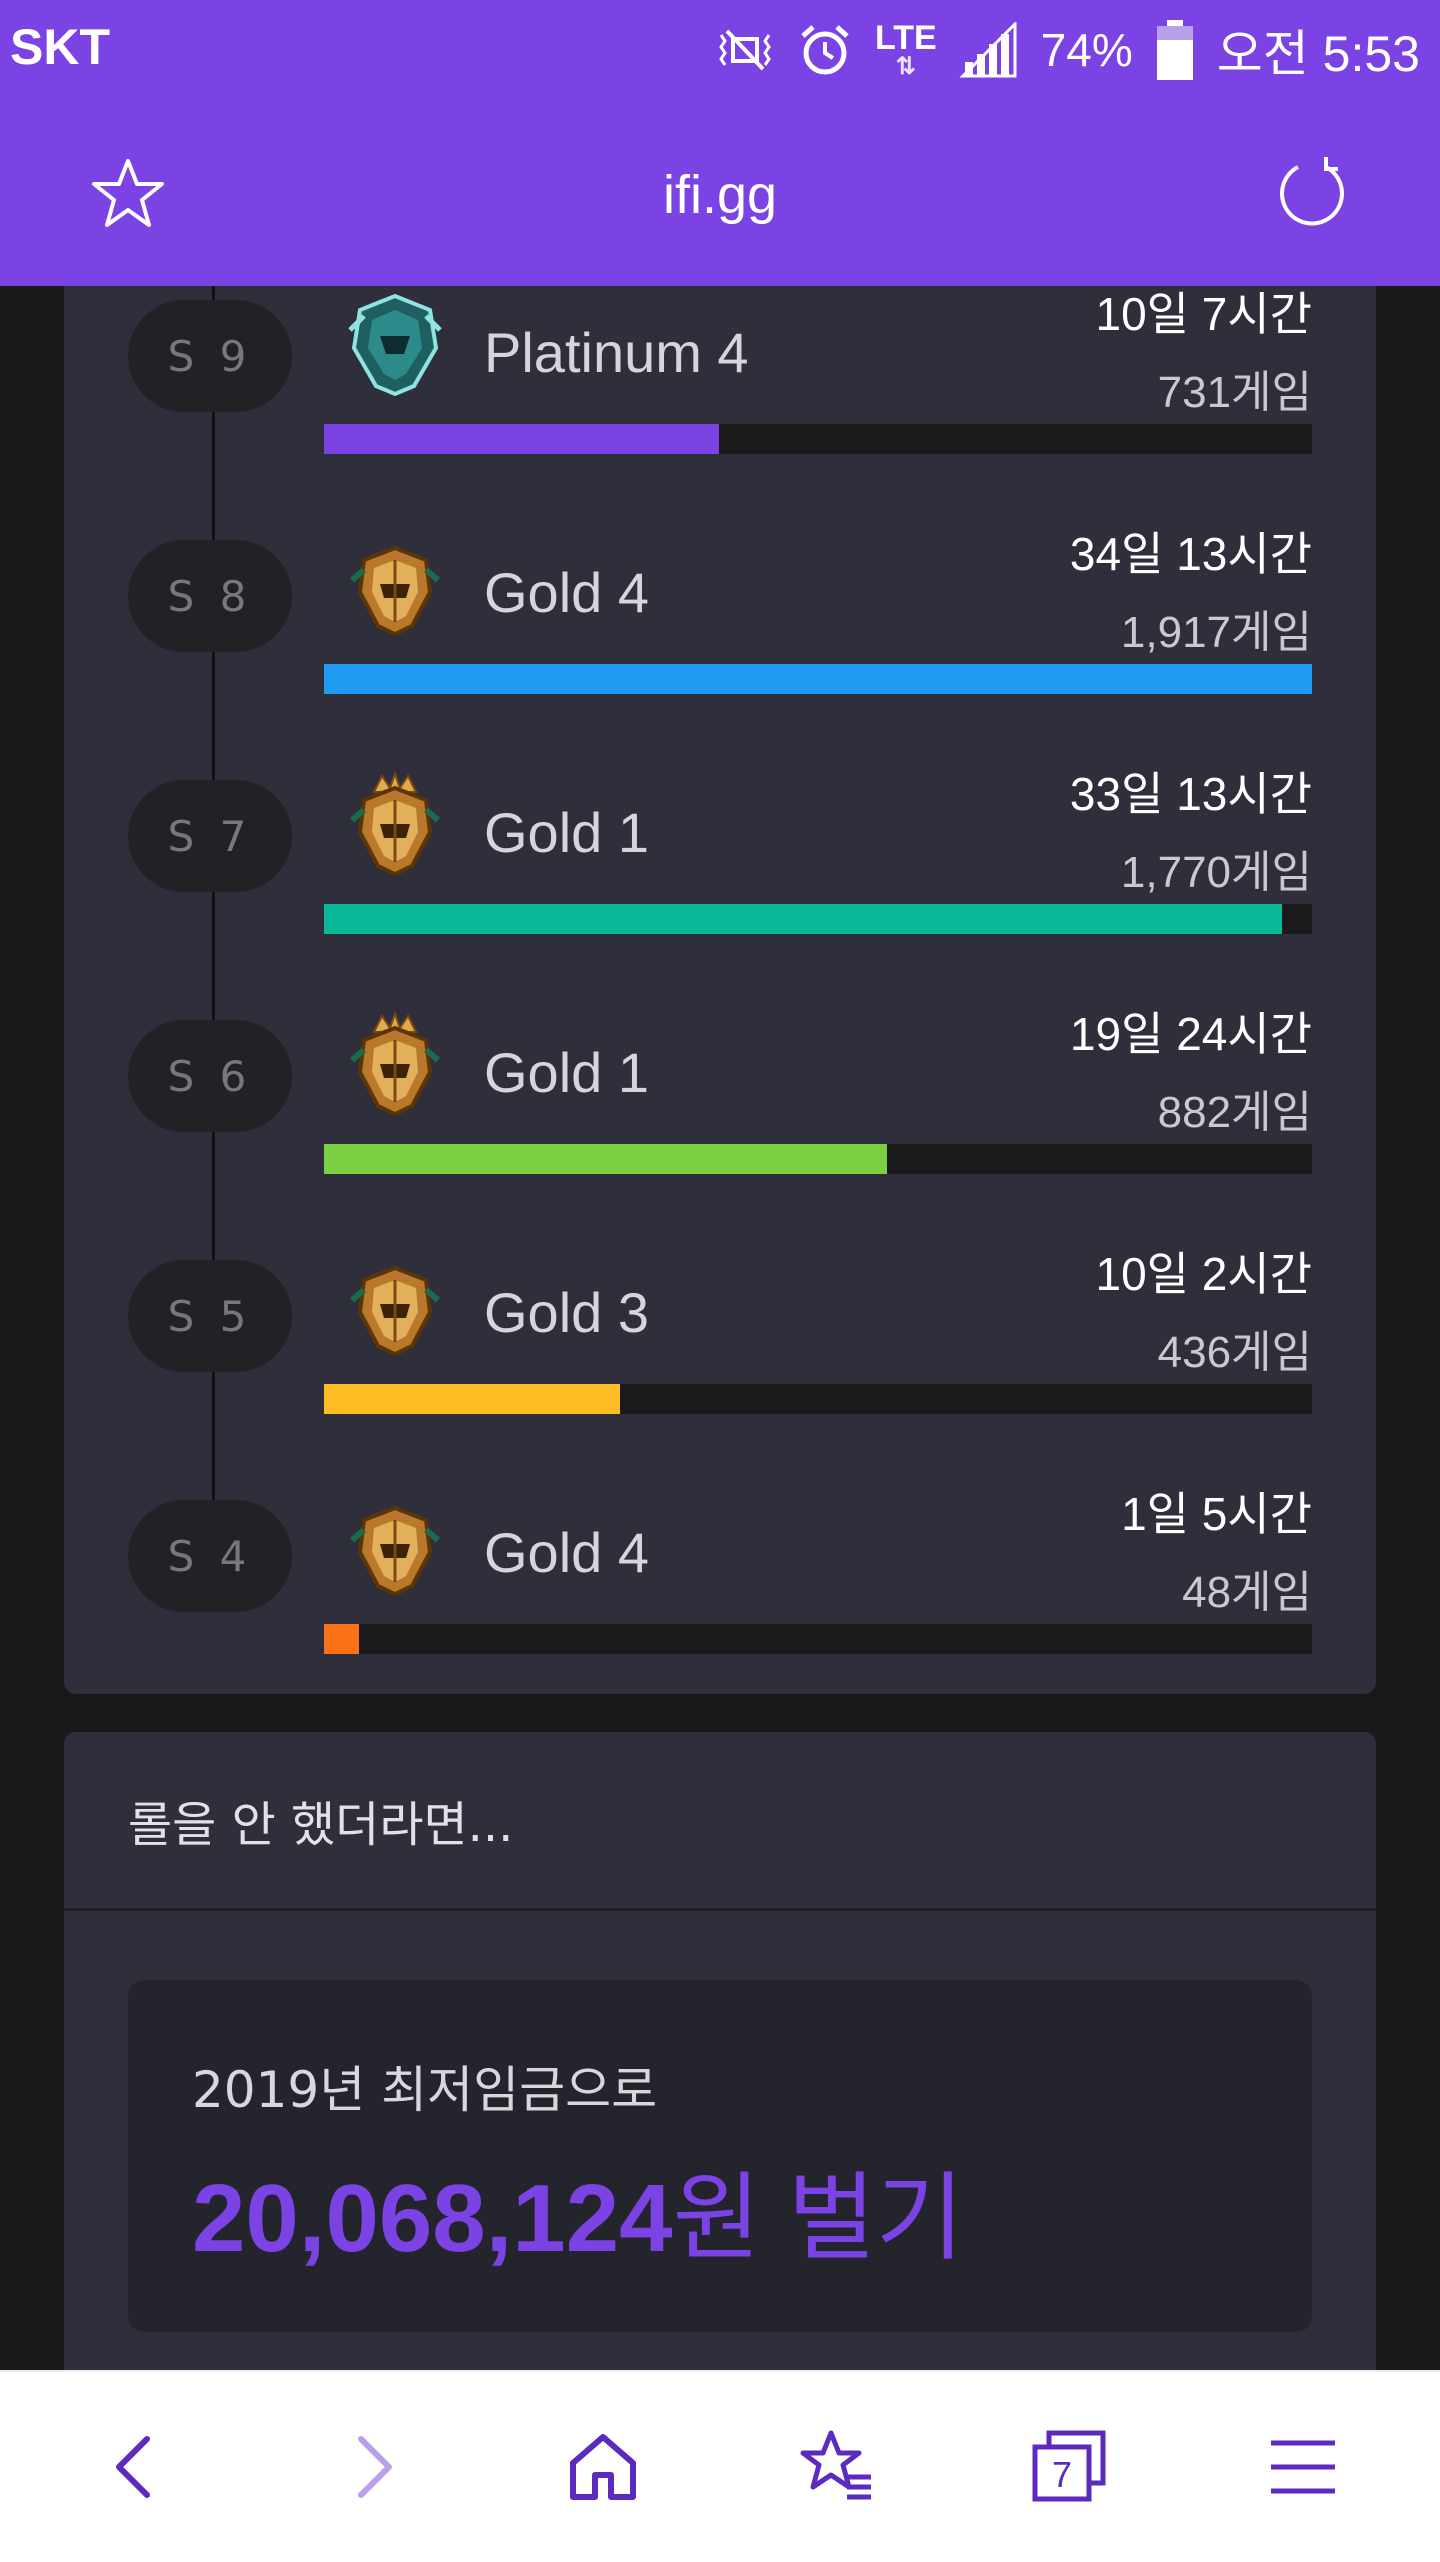 The width and height of the screenshot is (1440, 2562). Describe the element at coordinates (1312, 193) in the screenshot. I see `reload-icon` at that location.